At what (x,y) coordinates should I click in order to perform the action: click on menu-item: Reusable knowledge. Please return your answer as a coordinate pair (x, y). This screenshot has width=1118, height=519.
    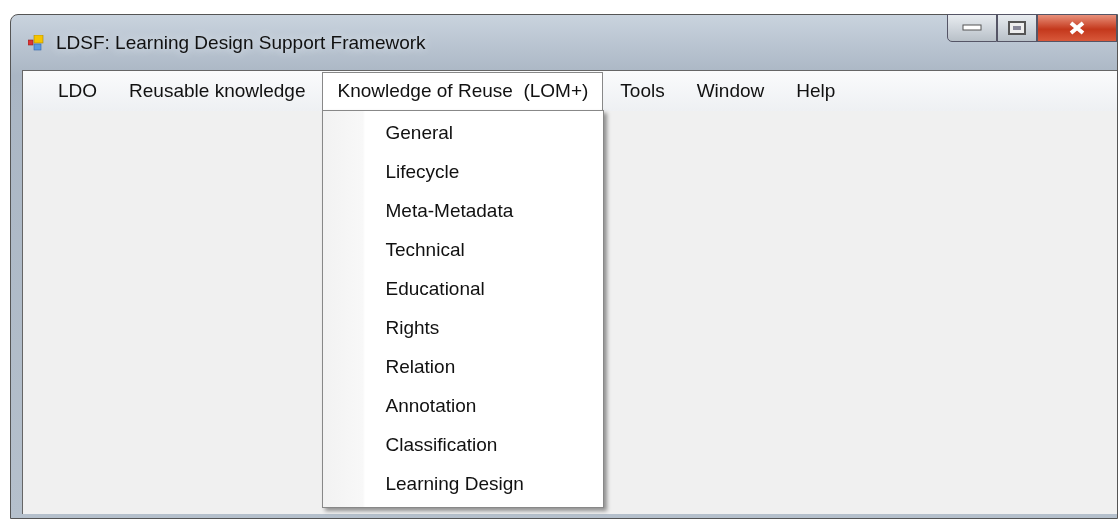
    Looking at the image, I should click on (217, 91).